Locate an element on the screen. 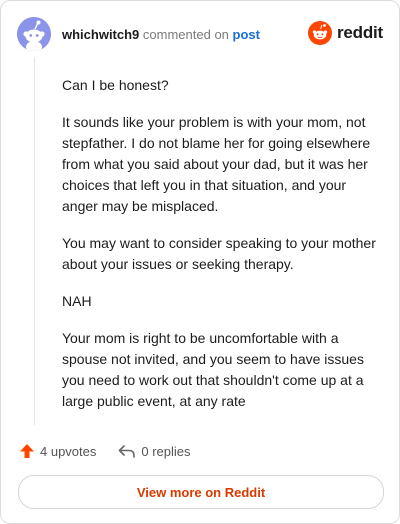 This screenshot has width=400, height=524. reddit-brand: reddit is located at coordinates (345, 33).